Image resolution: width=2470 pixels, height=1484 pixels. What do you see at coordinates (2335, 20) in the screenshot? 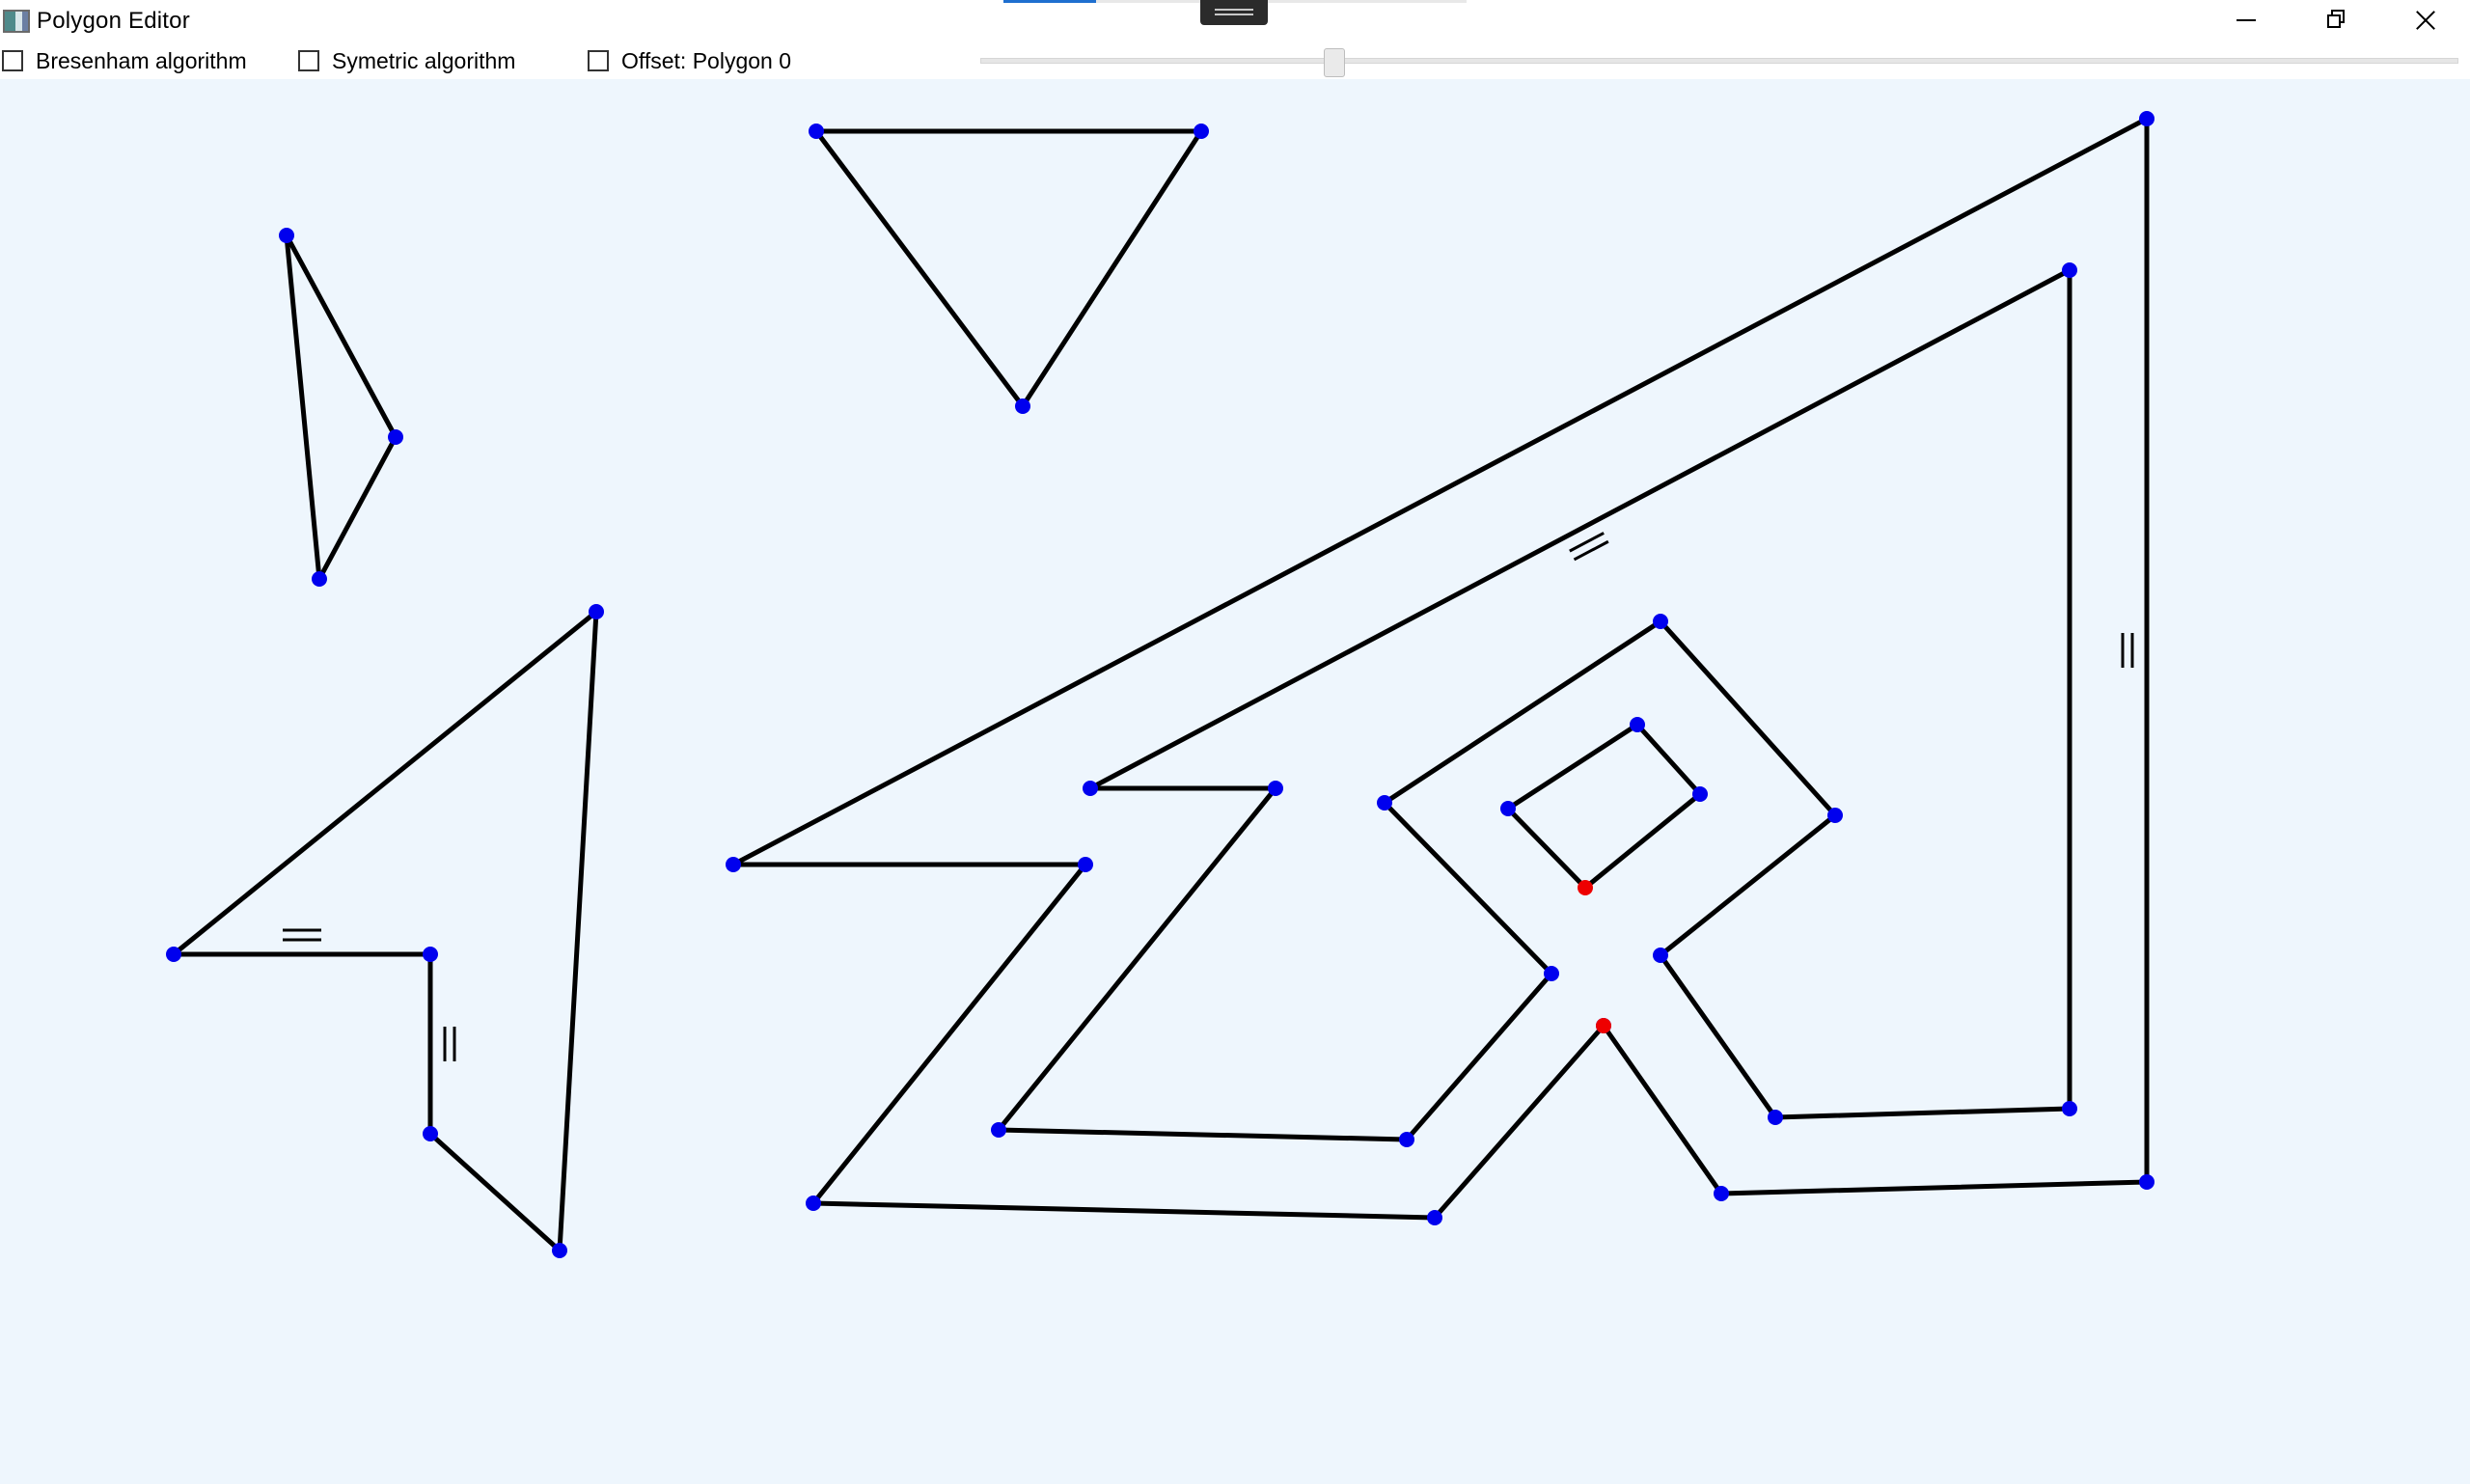
I see `restore-button` at bounding box center [2335, 20].